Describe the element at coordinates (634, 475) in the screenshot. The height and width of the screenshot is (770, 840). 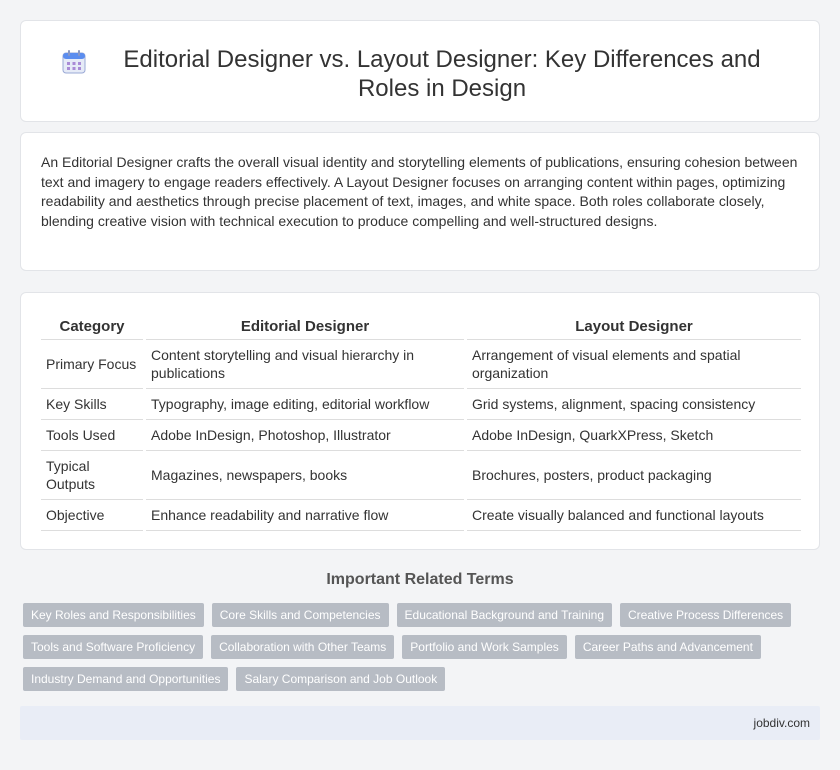
I see `table-cell-layout: Brochures, posters, product packaging` at that location.